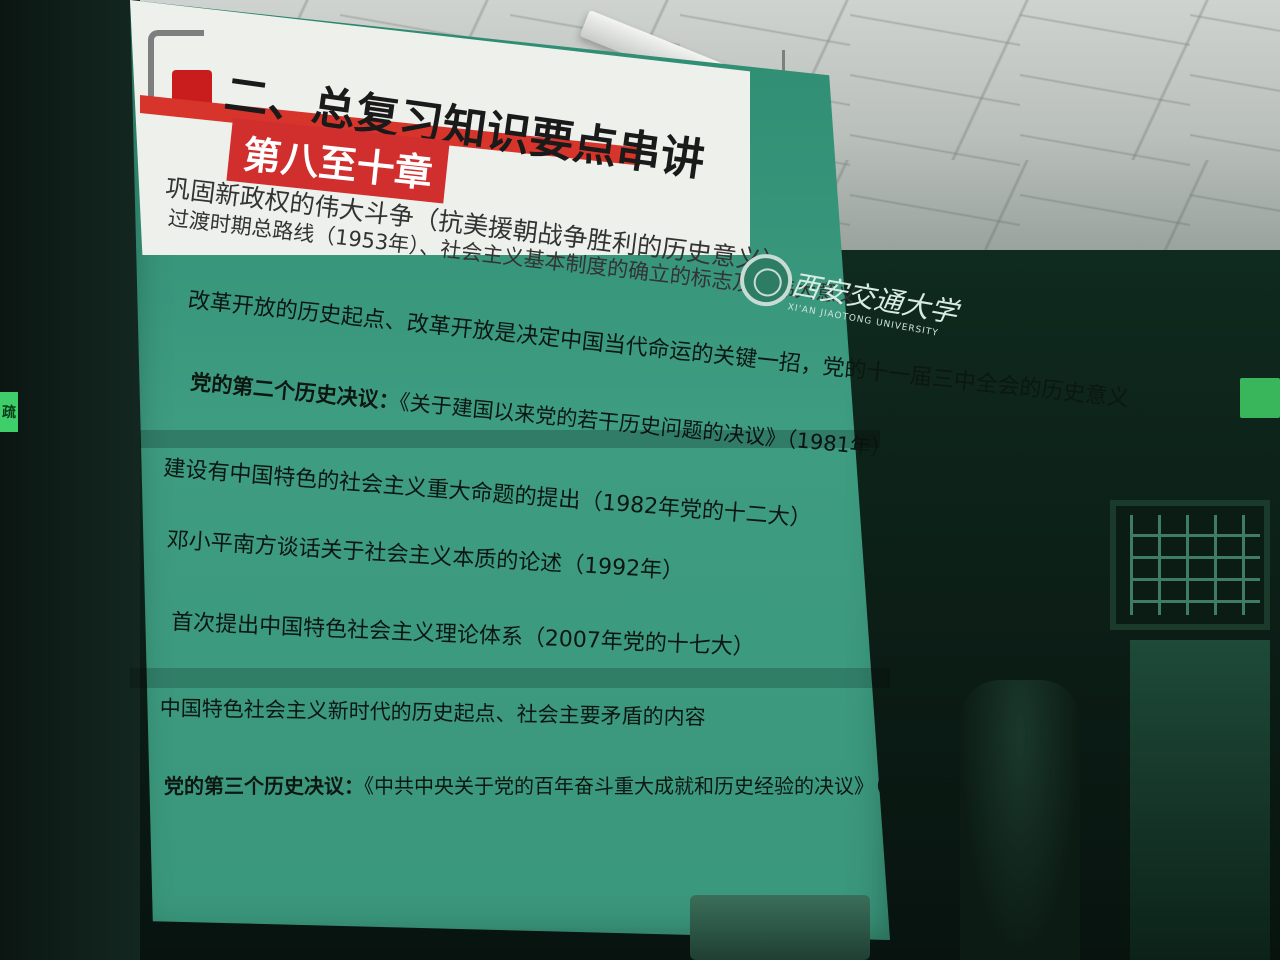 This screenshot has height=960, width=1280. Describe the element at coordinates (264, 786) in the screenshot. I see `resolution-label-3: 党的第三个历史决议：` at that location.